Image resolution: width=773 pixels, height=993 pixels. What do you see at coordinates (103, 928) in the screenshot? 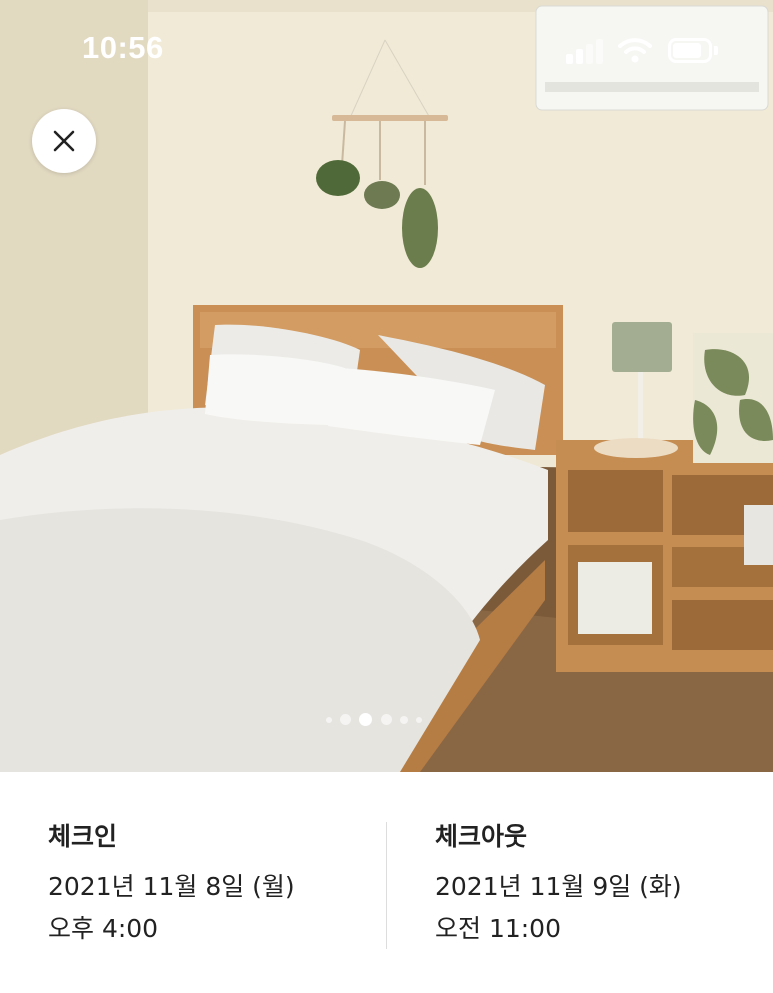
I see `checkin-time: 오후 4:00` at bounding box center [103, 928].